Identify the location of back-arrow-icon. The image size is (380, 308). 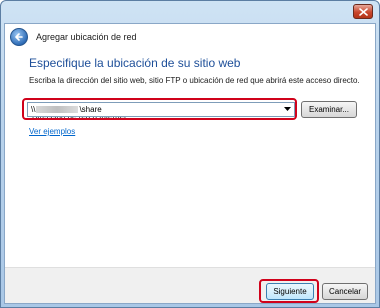
(19, 37).